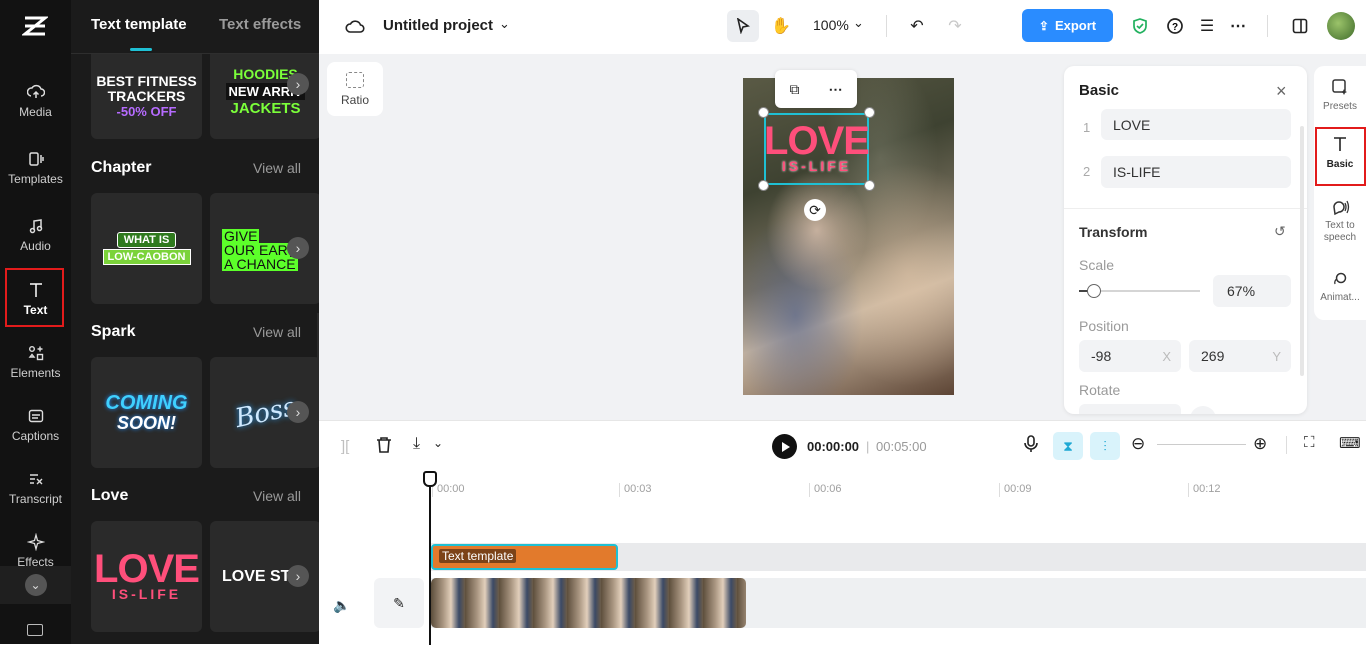 This screenshot has width=1366, height=645. What do you see at coordinates (1100, 390) in the screenshot?
I see `rotate-label: Rotate` at bounding box center [1100, 390].